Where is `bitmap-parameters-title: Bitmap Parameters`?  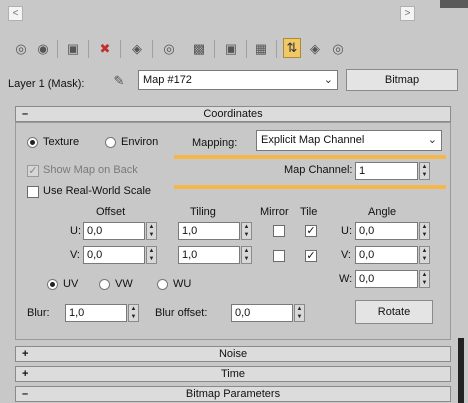 bitmap-parameters-title: Bitmap Parameters is located at coordinates (233, 394).